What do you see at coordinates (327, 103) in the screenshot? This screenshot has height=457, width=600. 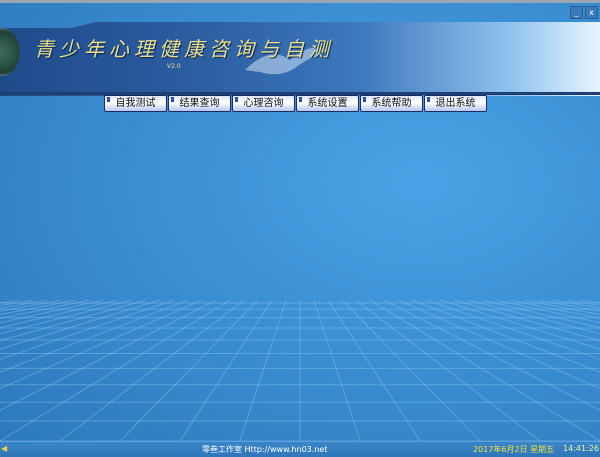 I see `nav-settings: 系统设置` at bounding box center [327, 103].